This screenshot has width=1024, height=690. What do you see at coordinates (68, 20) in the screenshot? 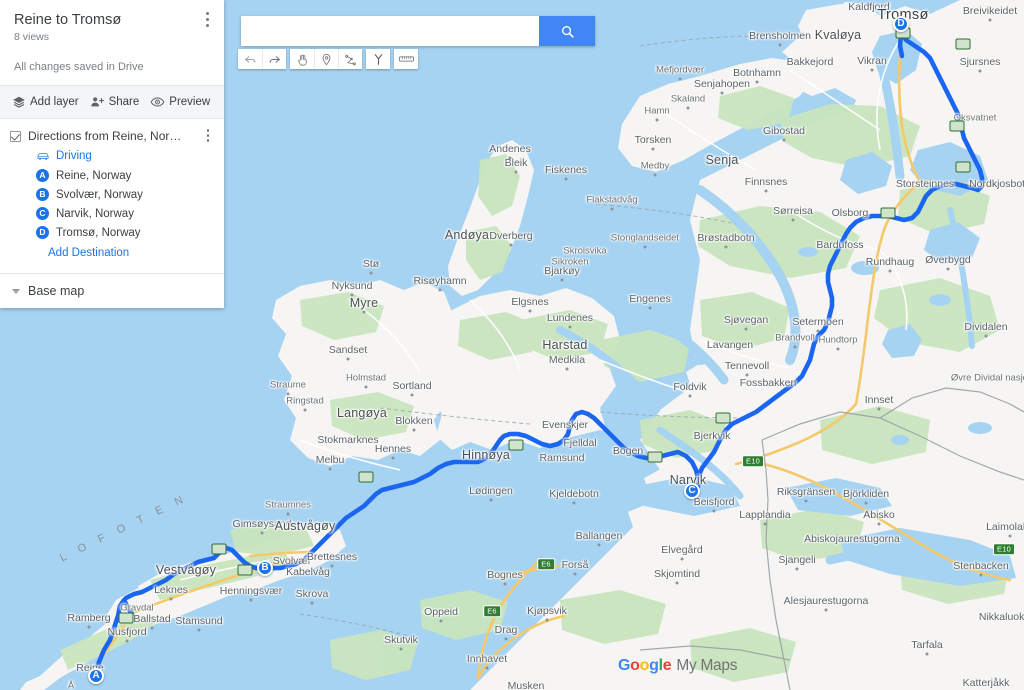
I see `map-title: Reine to Tromsø` at bounding box center [68, 20].